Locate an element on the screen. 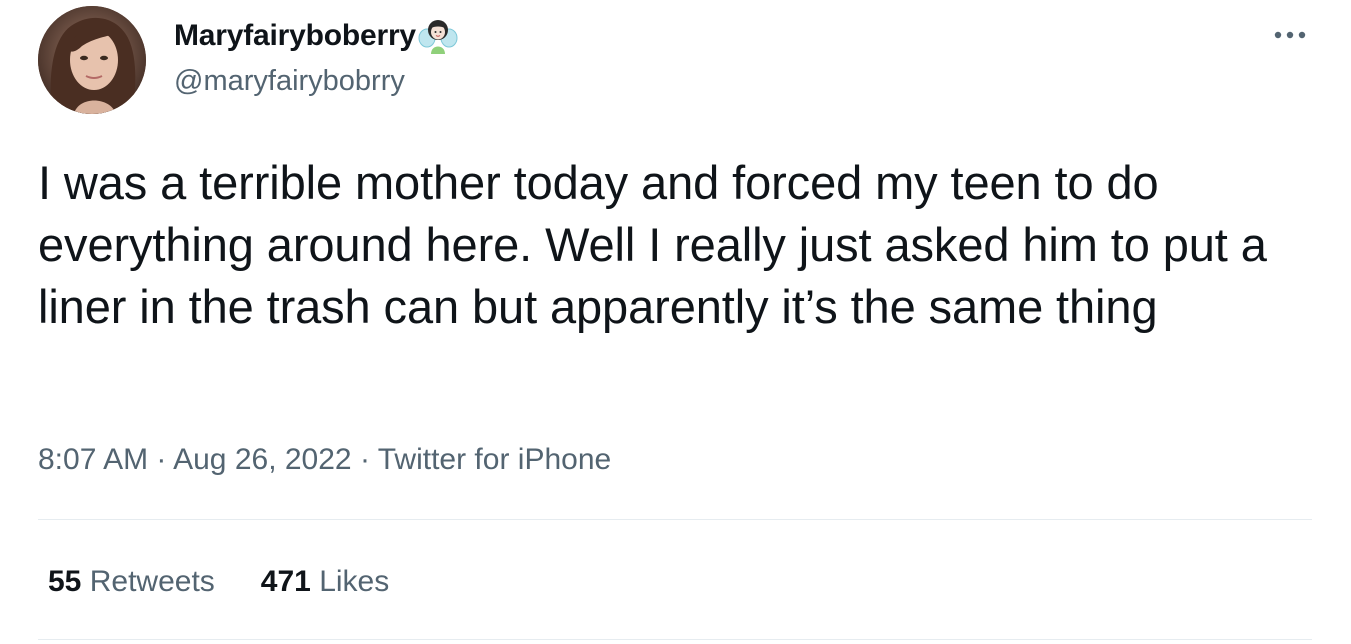 The height and width of the screenshot is (644, 1351). author-handle: @maryfairybobrry is located at coordinates (289, 81).